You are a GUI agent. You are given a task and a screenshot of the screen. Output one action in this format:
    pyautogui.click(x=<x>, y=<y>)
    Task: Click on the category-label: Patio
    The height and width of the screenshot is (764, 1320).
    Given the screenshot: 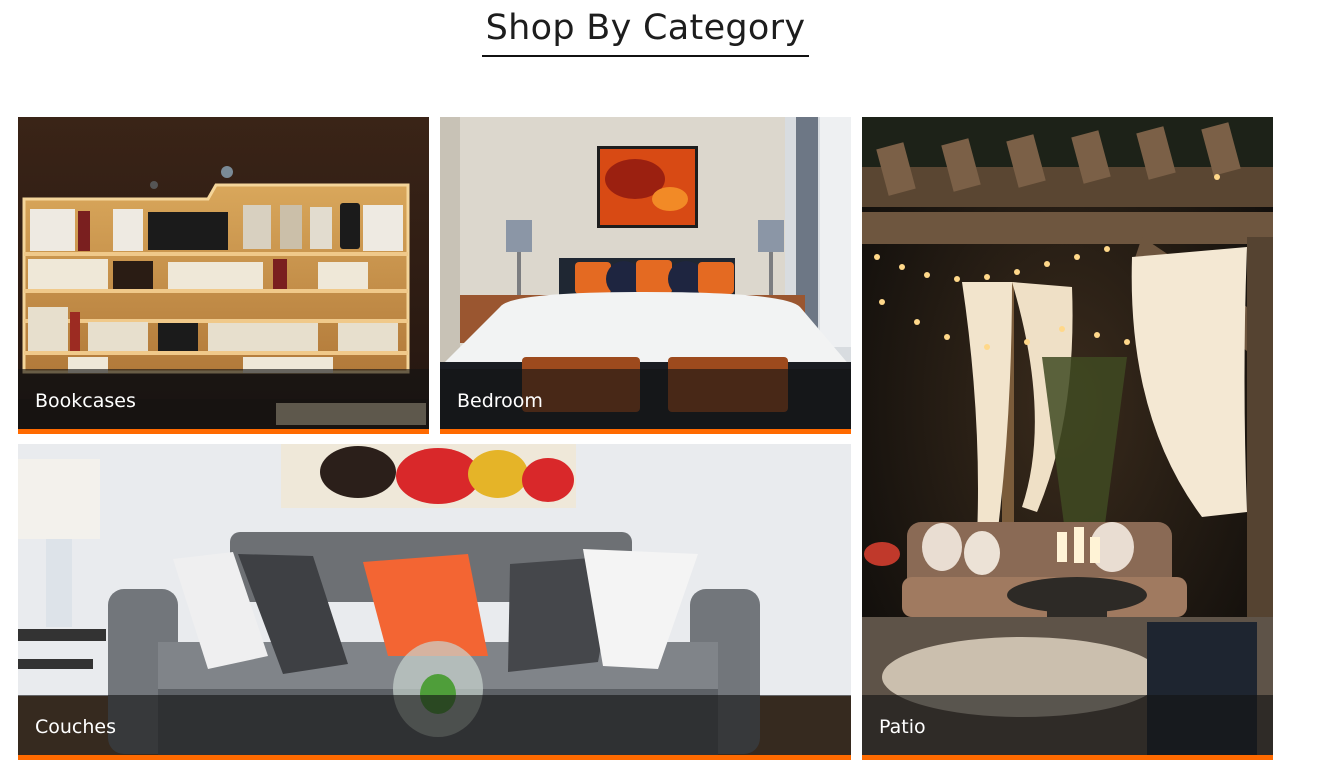 What is the action you would take?
    pyautogui.click(x=902, y=727)
    